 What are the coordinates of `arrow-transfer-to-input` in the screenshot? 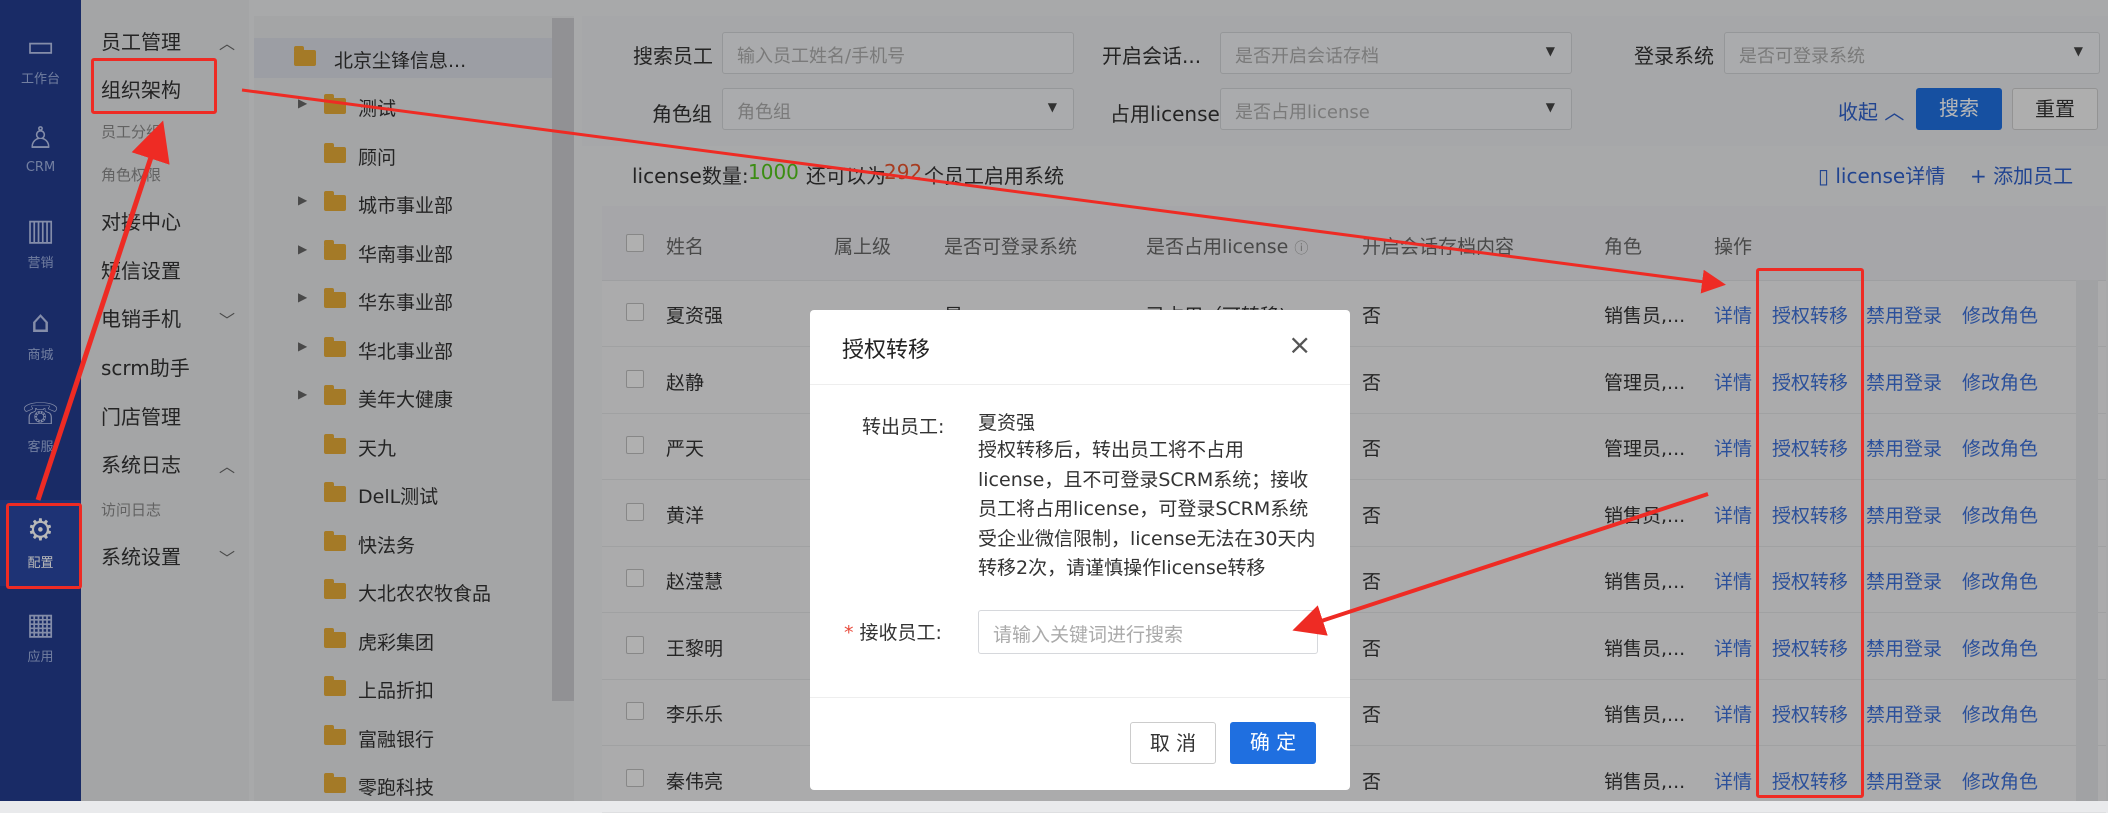 It's located at (1500, 564).